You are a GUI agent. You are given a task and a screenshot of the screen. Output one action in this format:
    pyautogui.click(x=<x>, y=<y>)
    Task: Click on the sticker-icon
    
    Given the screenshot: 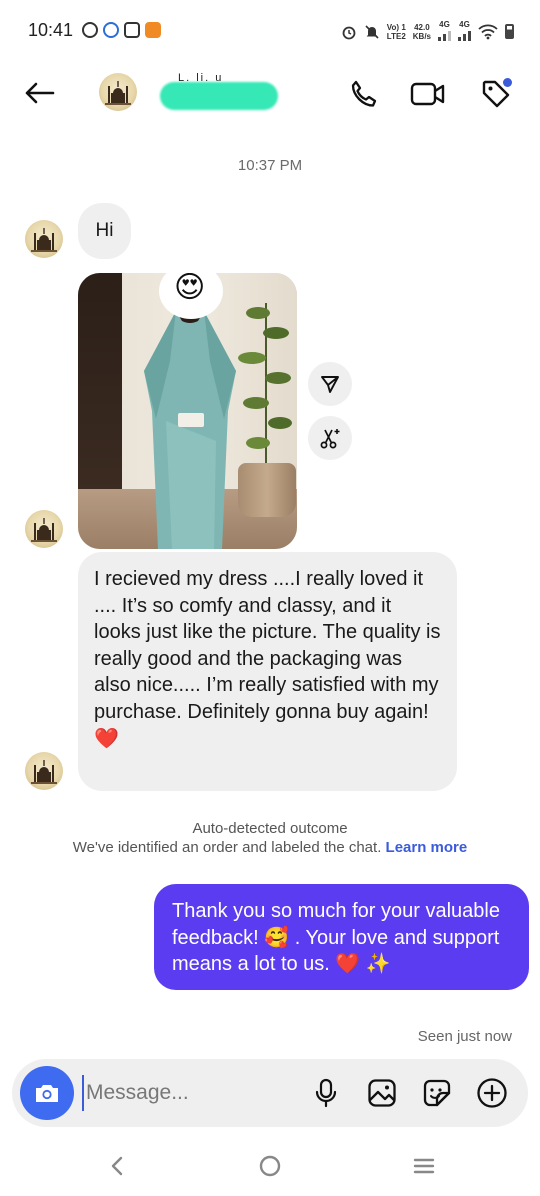 What is the action you would take?
    pyautogui.click(x=437, y=1093)
    